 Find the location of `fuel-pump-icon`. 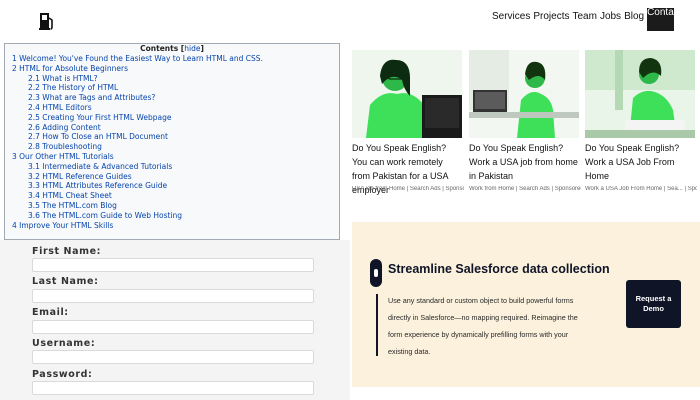

fuel-pump-icon is located at coordinates (47, 21).